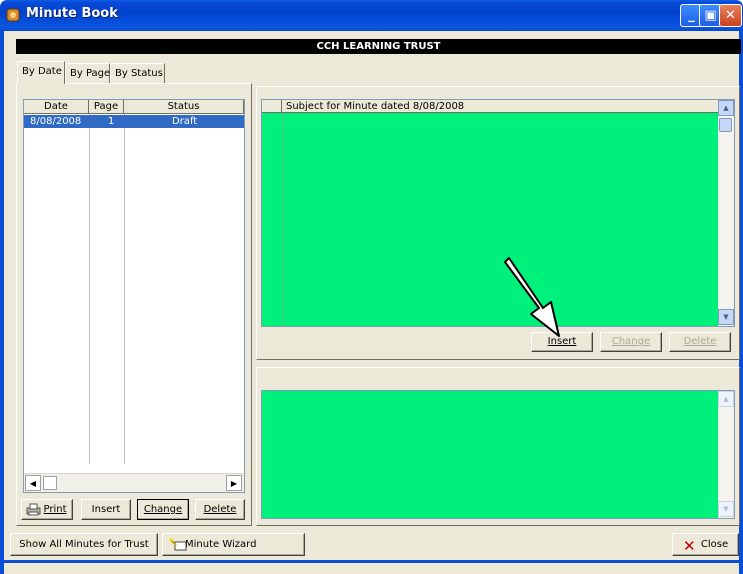 This screenshot has height=574, width=743. Describe the element at coordinates (631, 342) in the screenshot. I see `subject-change-button: Change` at that location.